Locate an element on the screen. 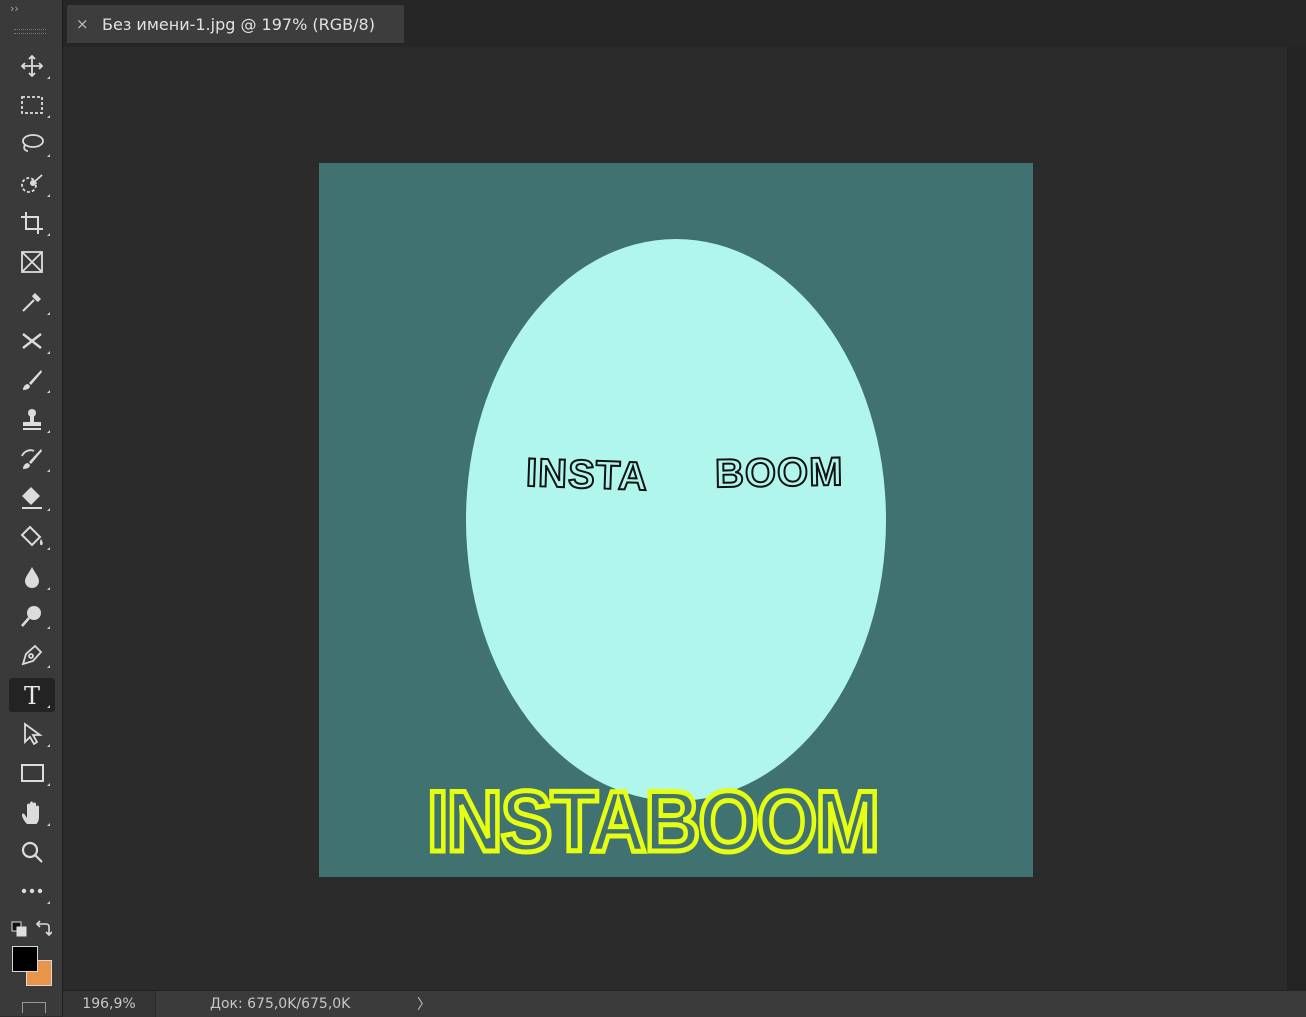 Image resolution: width=1306 pixels, height=1017 pixels. zoom-tool is located at coordinates (32, 852).